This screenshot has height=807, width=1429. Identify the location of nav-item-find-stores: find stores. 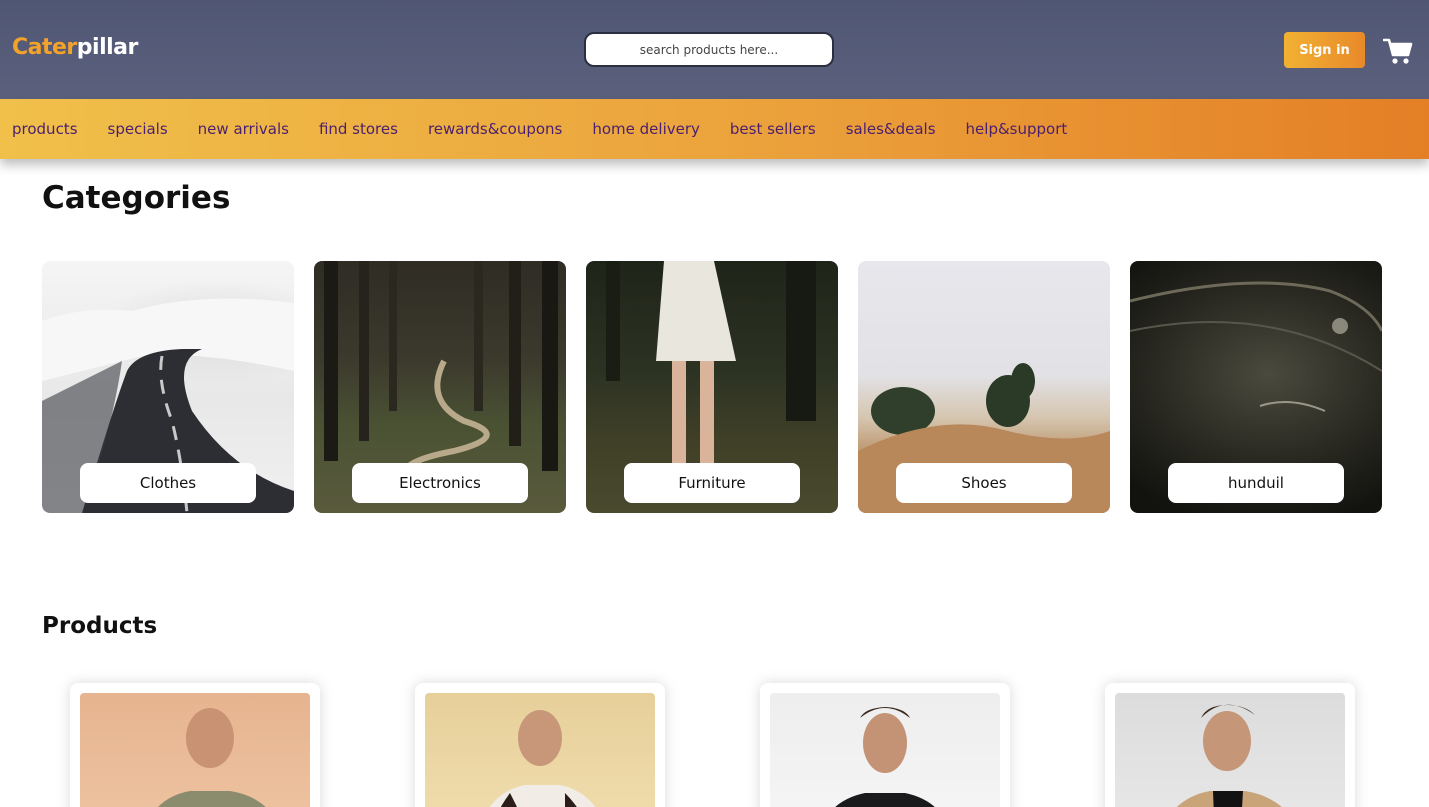
(358, 129).